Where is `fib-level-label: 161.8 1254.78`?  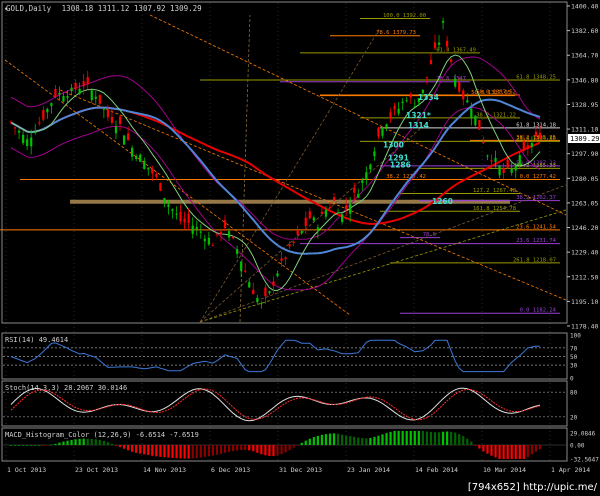 fib-level-label: 161.8 1254.78 is located at coordinates (494, 209).